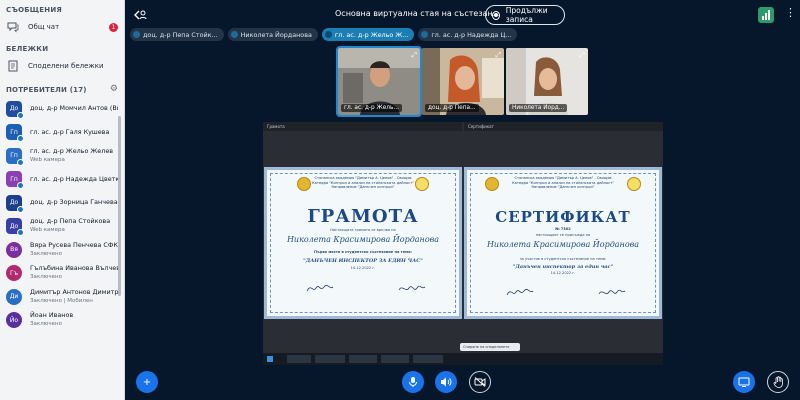  What do you see at coordinates (490, 347) in the screenshot?
I see `stop-sharing-popup: Спиране на споделянето` at bounding box center [490, 347].